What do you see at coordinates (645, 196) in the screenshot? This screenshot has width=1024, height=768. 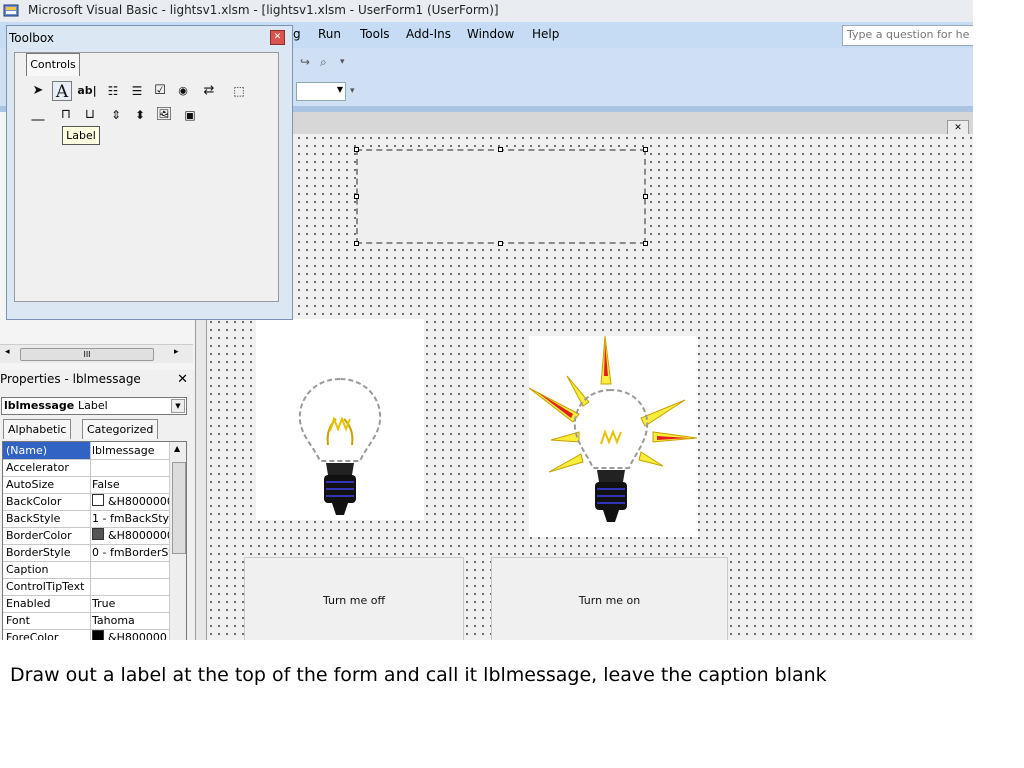 I see `resize-handle-e` at bounding box center [645, 196].